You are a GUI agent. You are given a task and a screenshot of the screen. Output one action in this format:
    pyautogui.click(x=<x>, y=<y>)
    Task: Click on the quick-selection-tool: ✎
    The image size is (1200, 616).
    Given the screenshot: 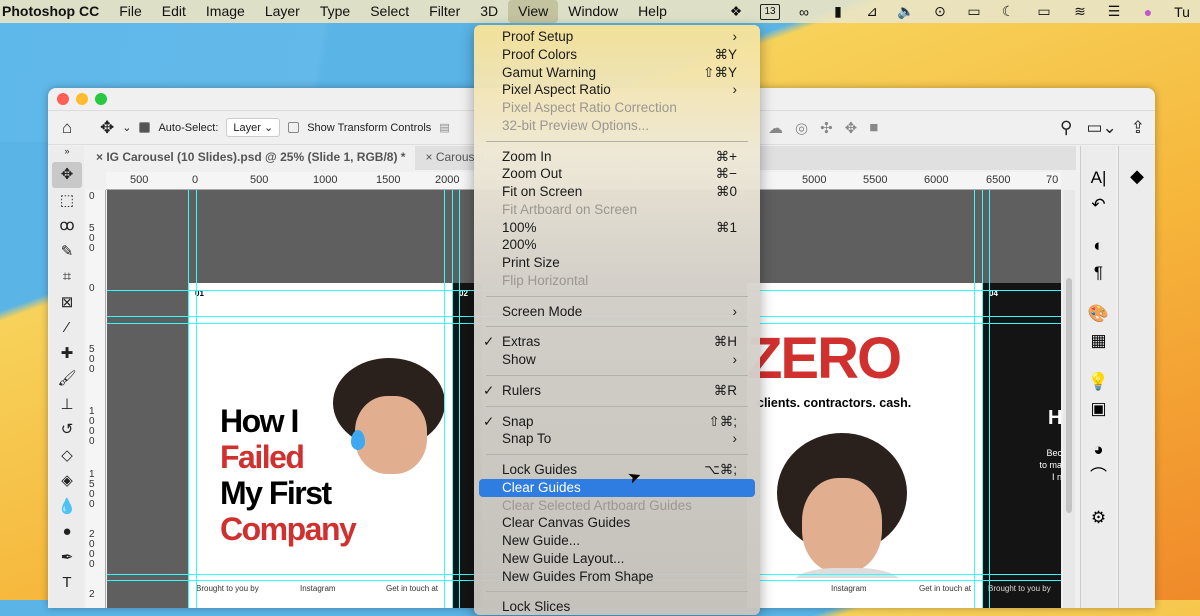 What is the action you would take?
    pyautogui.click(x=67, y=252)
    